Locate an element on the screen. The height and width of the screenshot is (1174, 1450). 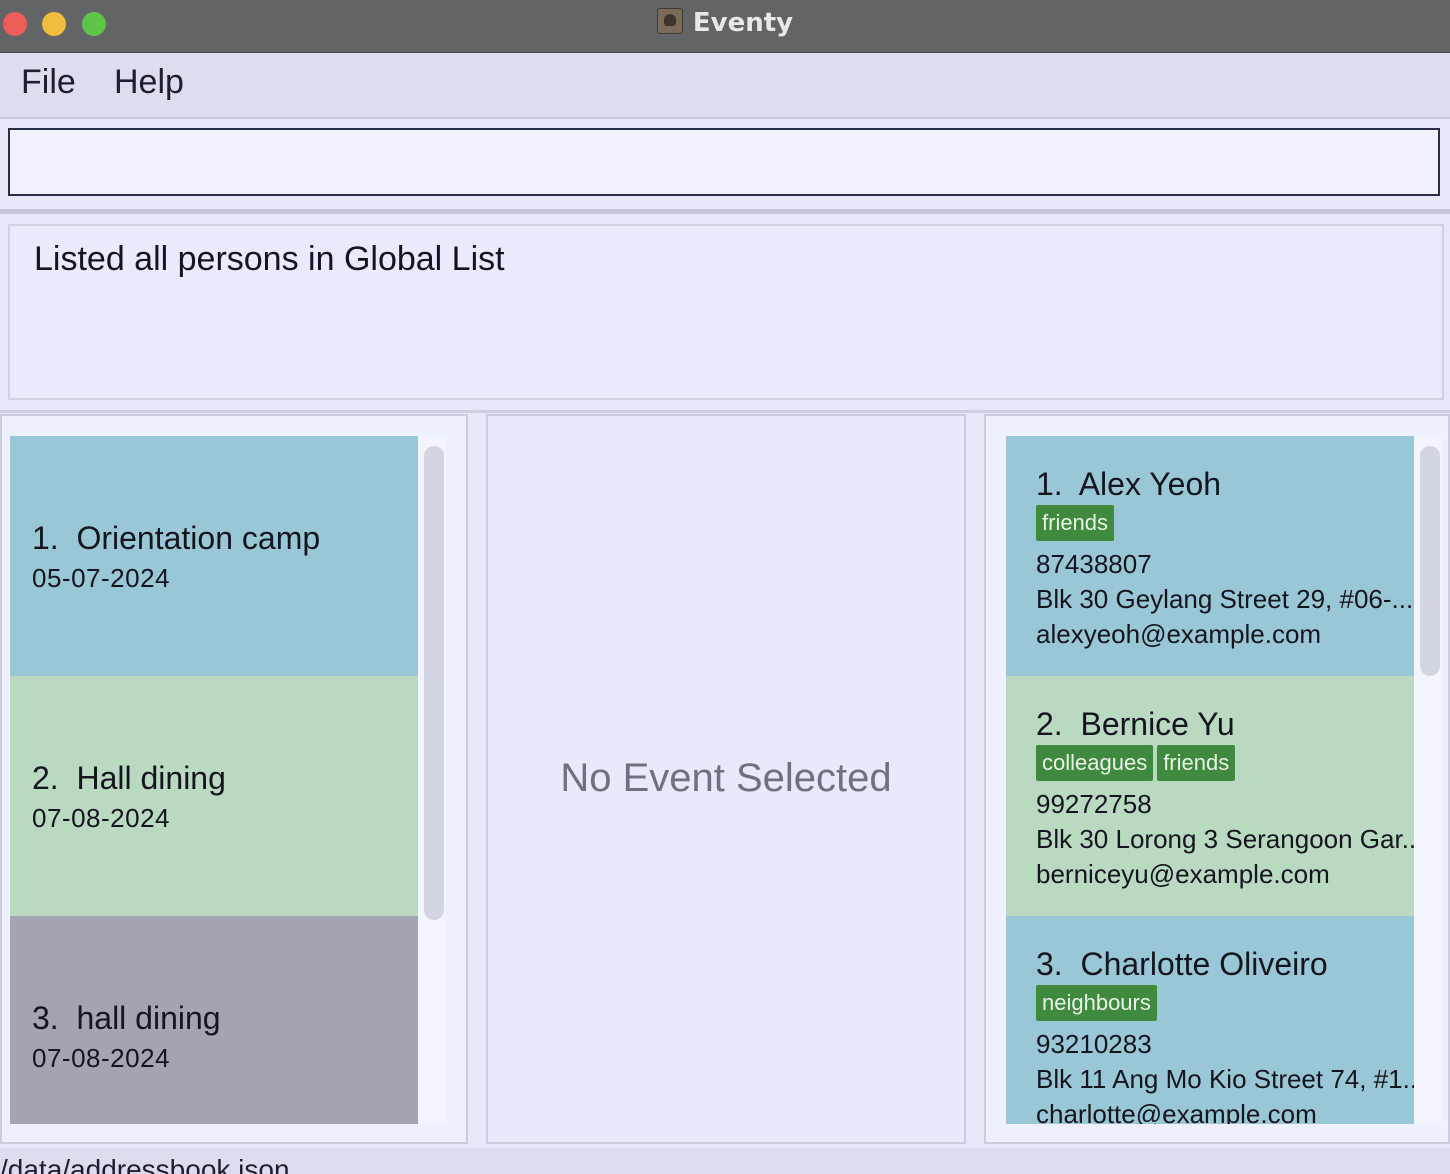
menu-bar: File Help is located at coordinates (725, 86).